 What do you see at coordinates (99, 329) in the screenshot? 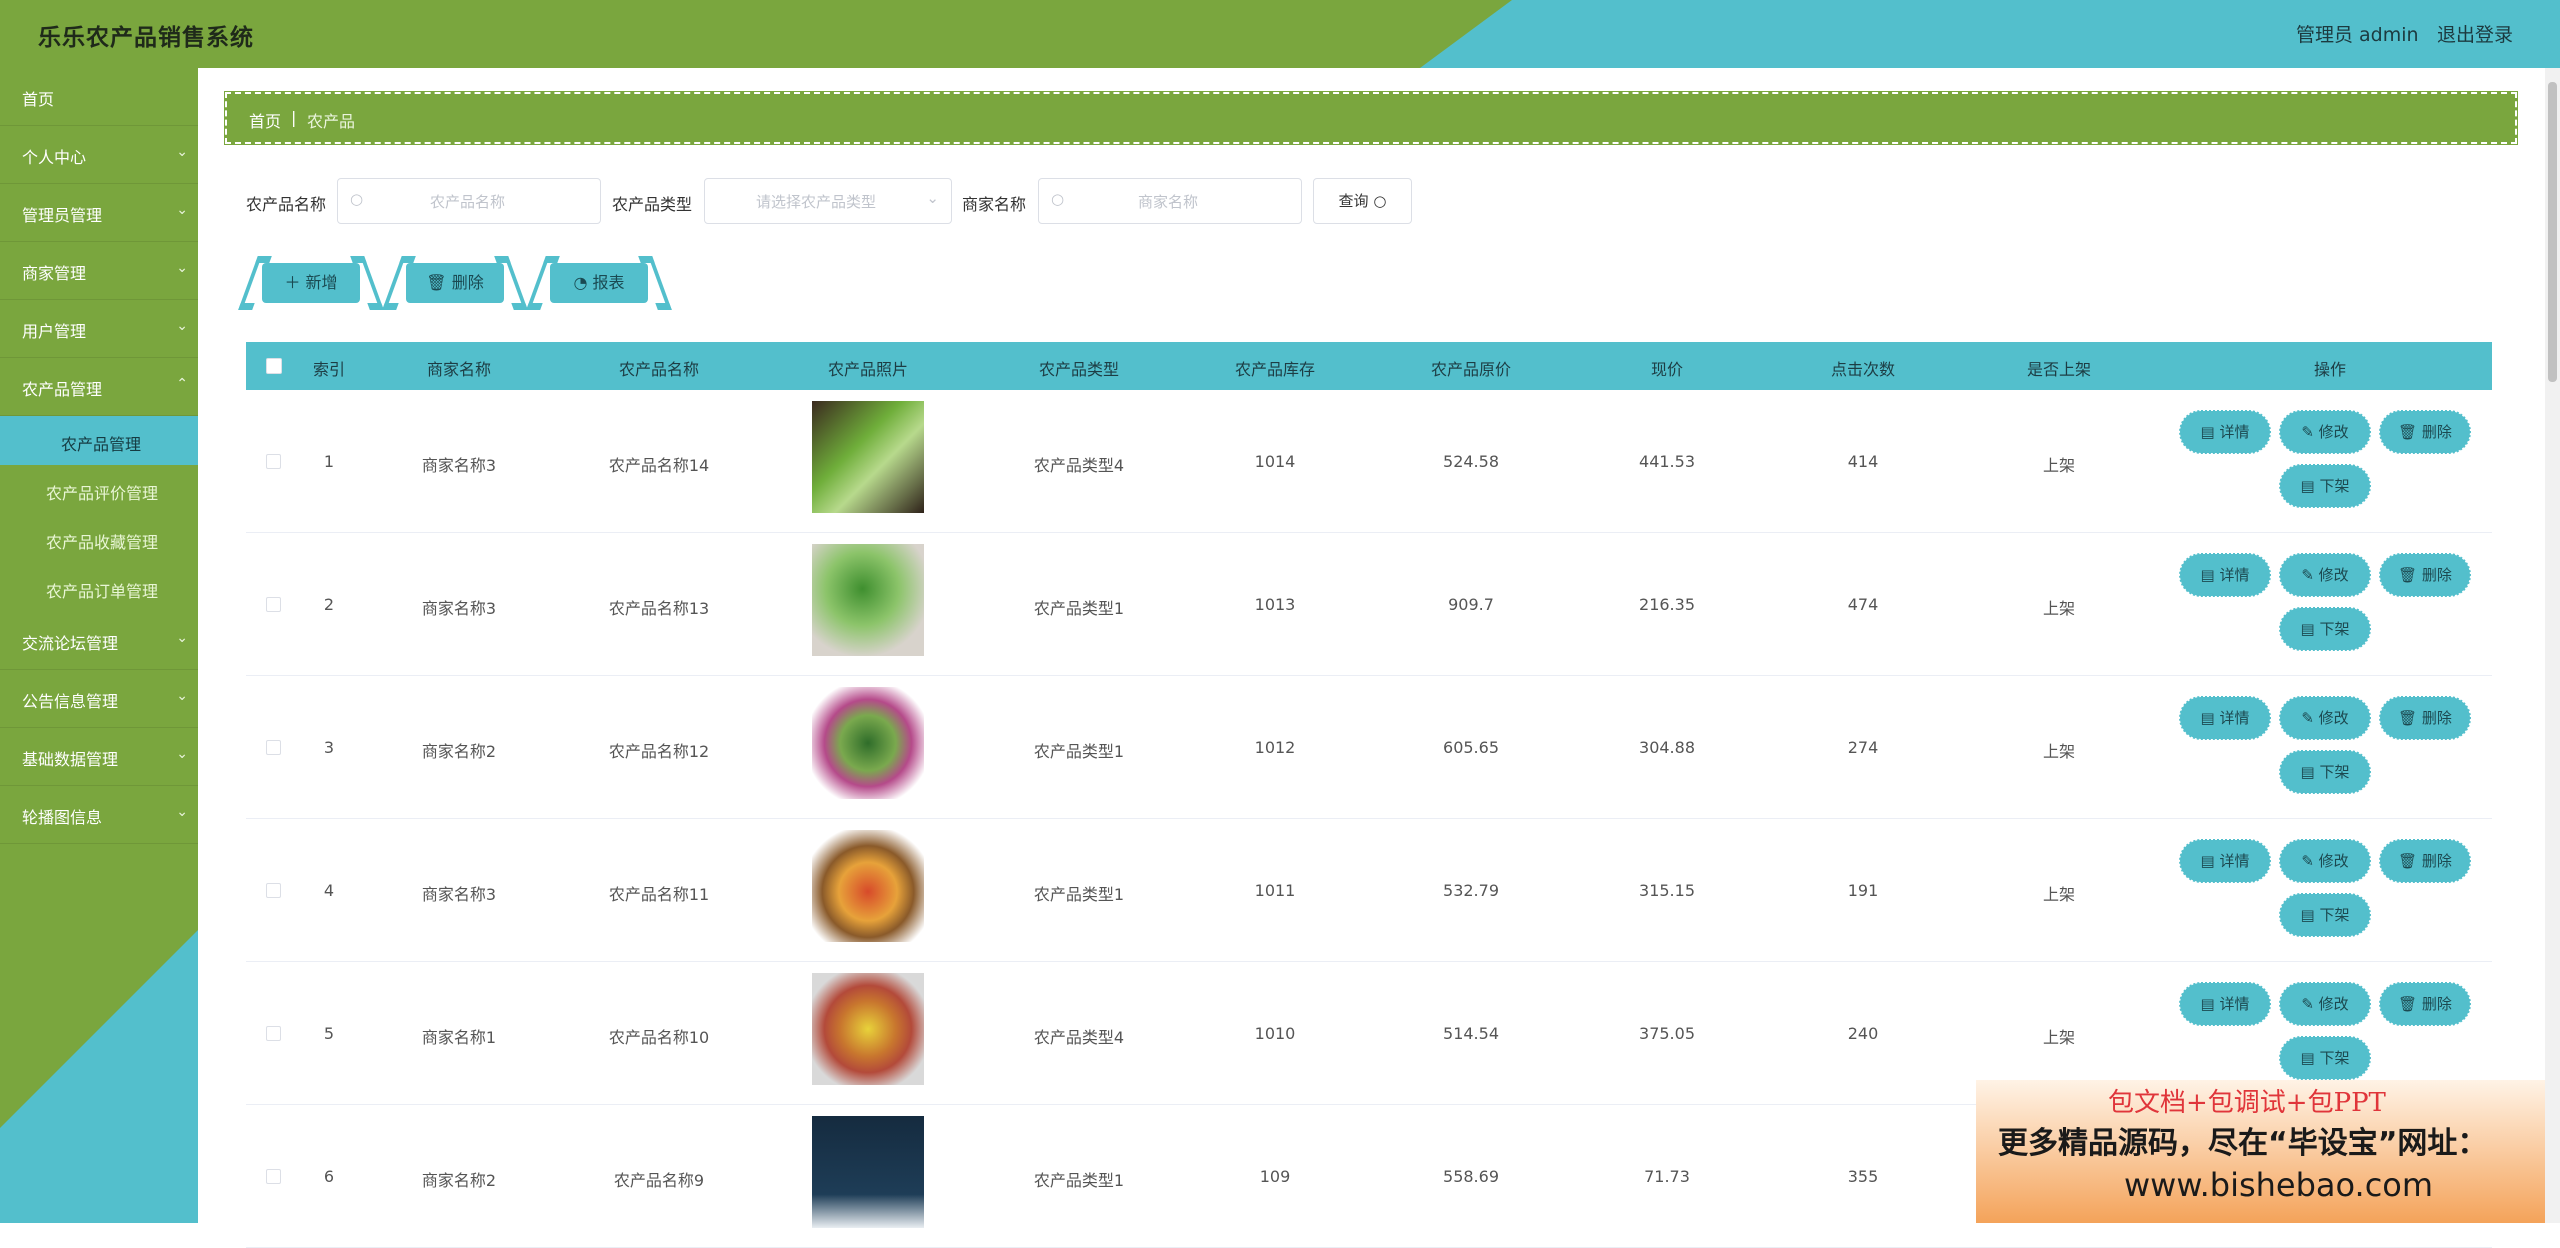
I see `sidebar-item-users: 用户管理 ⌄` at bounding box center [99, 329].